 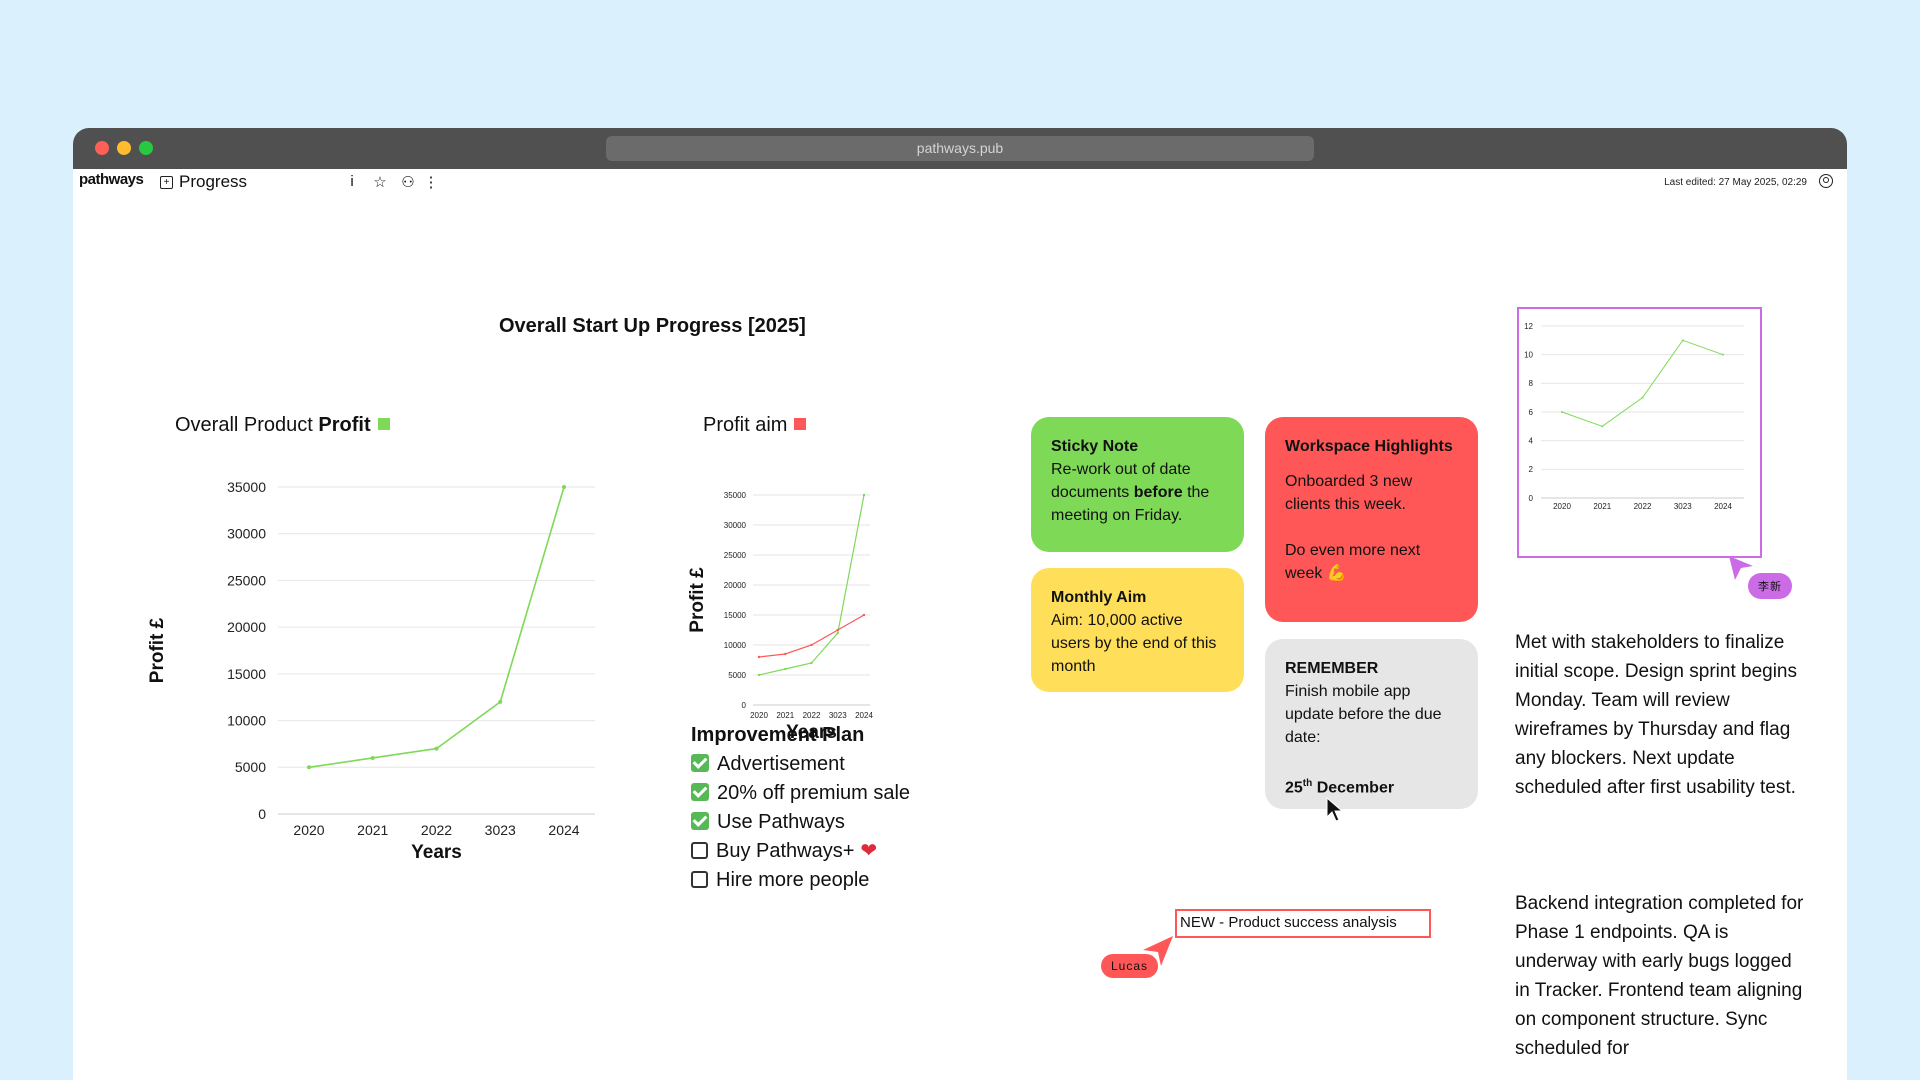 What do you see at coordinates (344, 425) in the screenshot?
I see `chart1-title-bold: Profit` at bounding box center [344, 425].